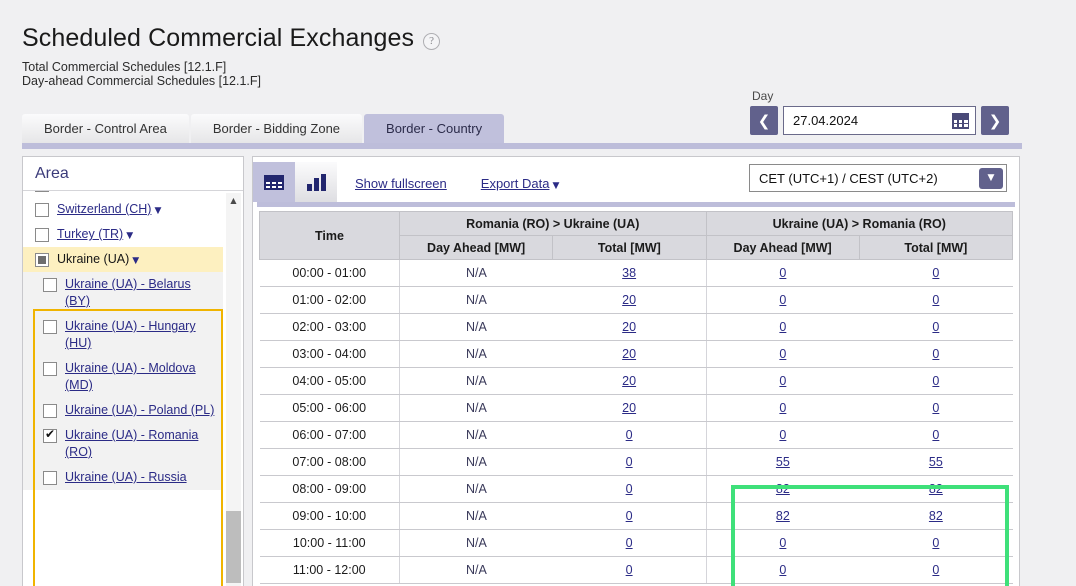 The height and width of the screenshot is (586, 1076). I want to click on sidebar-item-ukraine-ua-romania-ro: Ukraine (UA) - Romania (RO), so click(123, 444).